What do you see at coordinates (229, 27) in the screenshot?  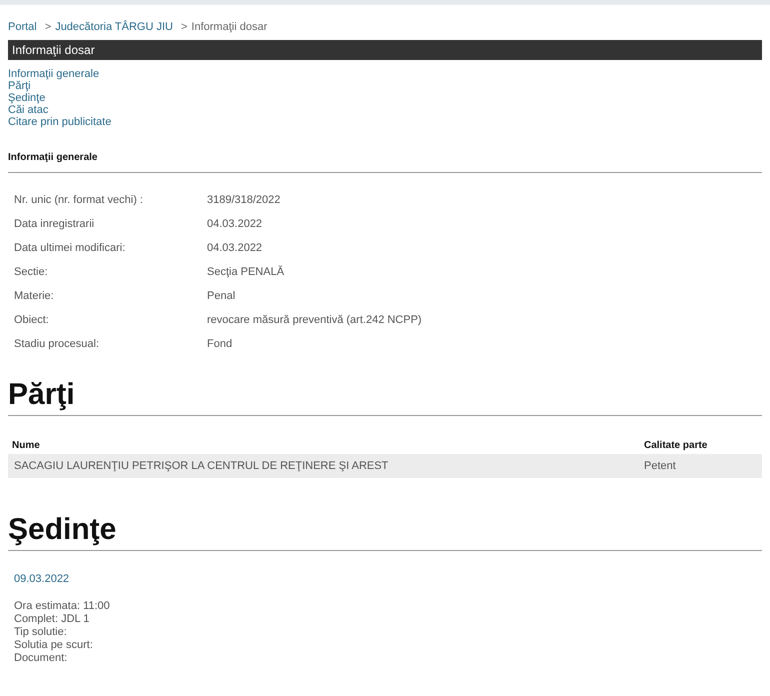 I see `breadcrumb-current: Informaţii dosar` at bounding box center [229, 27].